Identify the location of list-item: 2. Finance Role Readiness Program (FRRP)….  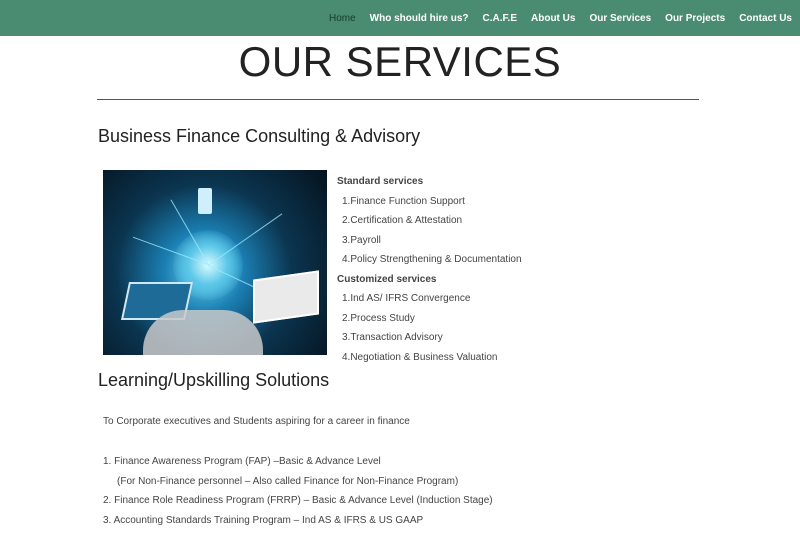
(298, 500).